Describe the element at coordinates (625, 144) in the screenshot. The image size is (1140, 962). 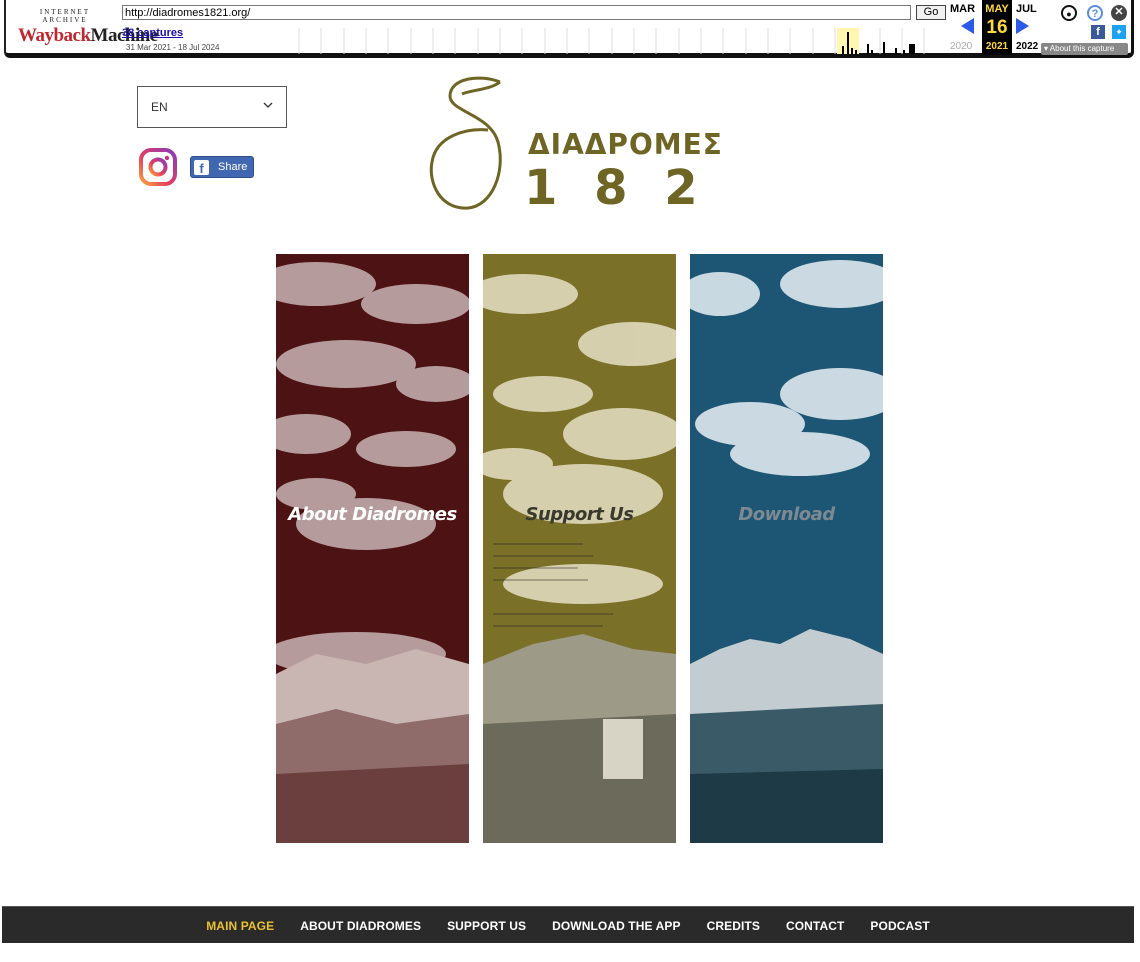
I see `logo-word: ΔΙΑΔΡΟΜΕΣ` at that location.